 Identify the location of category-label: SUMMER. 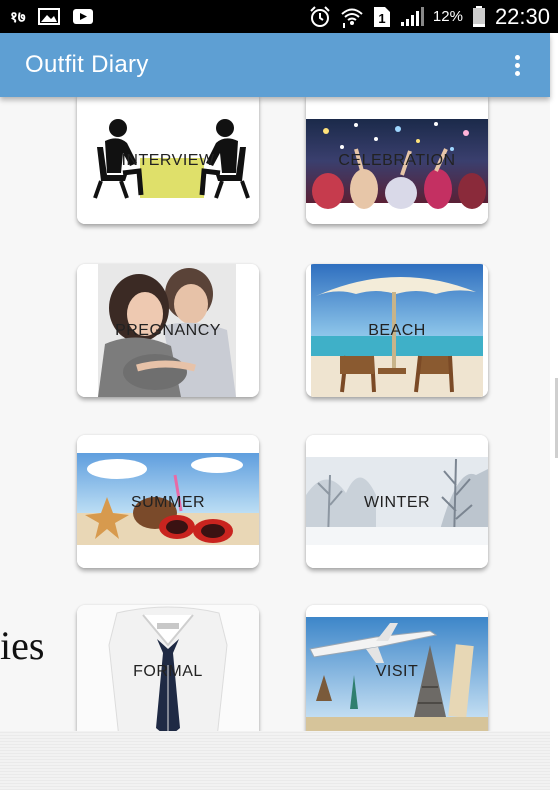
(168, 502).